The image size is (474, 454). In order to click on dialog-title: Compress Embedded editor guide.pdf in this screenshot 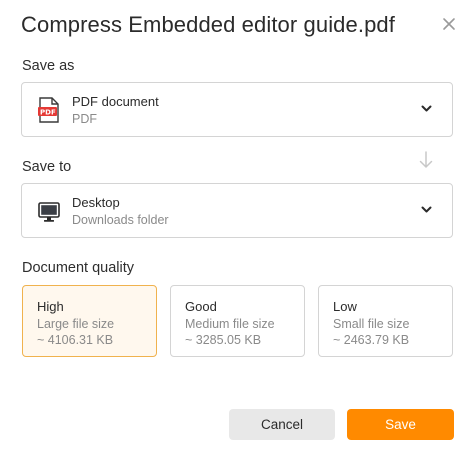, I will do `click(208, 24)`.